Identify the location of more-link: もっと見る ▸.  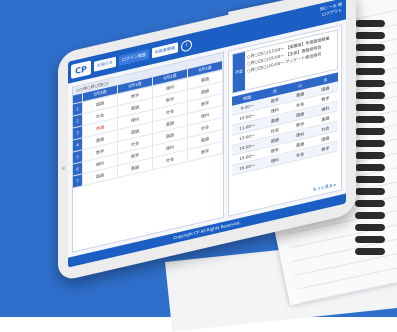
(324, 187).